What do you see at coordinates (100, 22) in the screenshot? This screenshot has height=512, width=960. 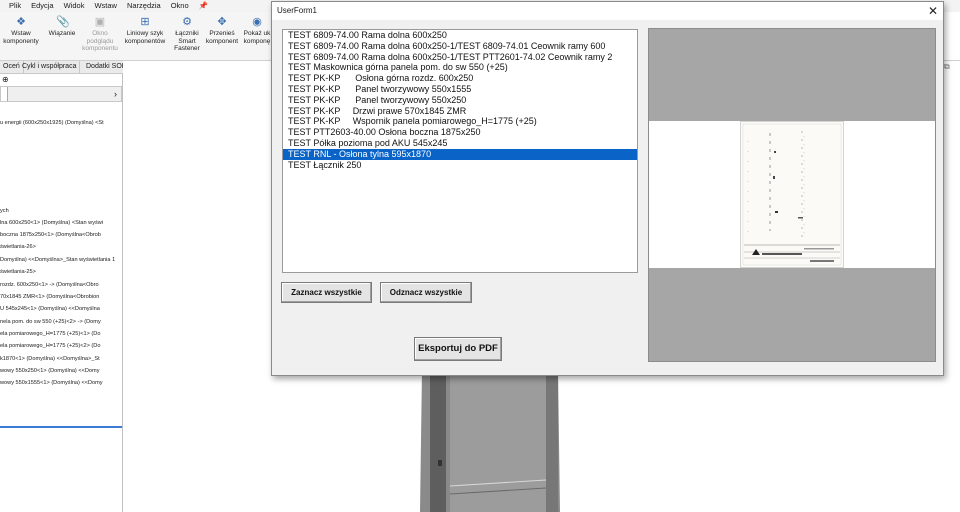 I see `preview-window-icon: ▣` at bounding box center [100, 22].